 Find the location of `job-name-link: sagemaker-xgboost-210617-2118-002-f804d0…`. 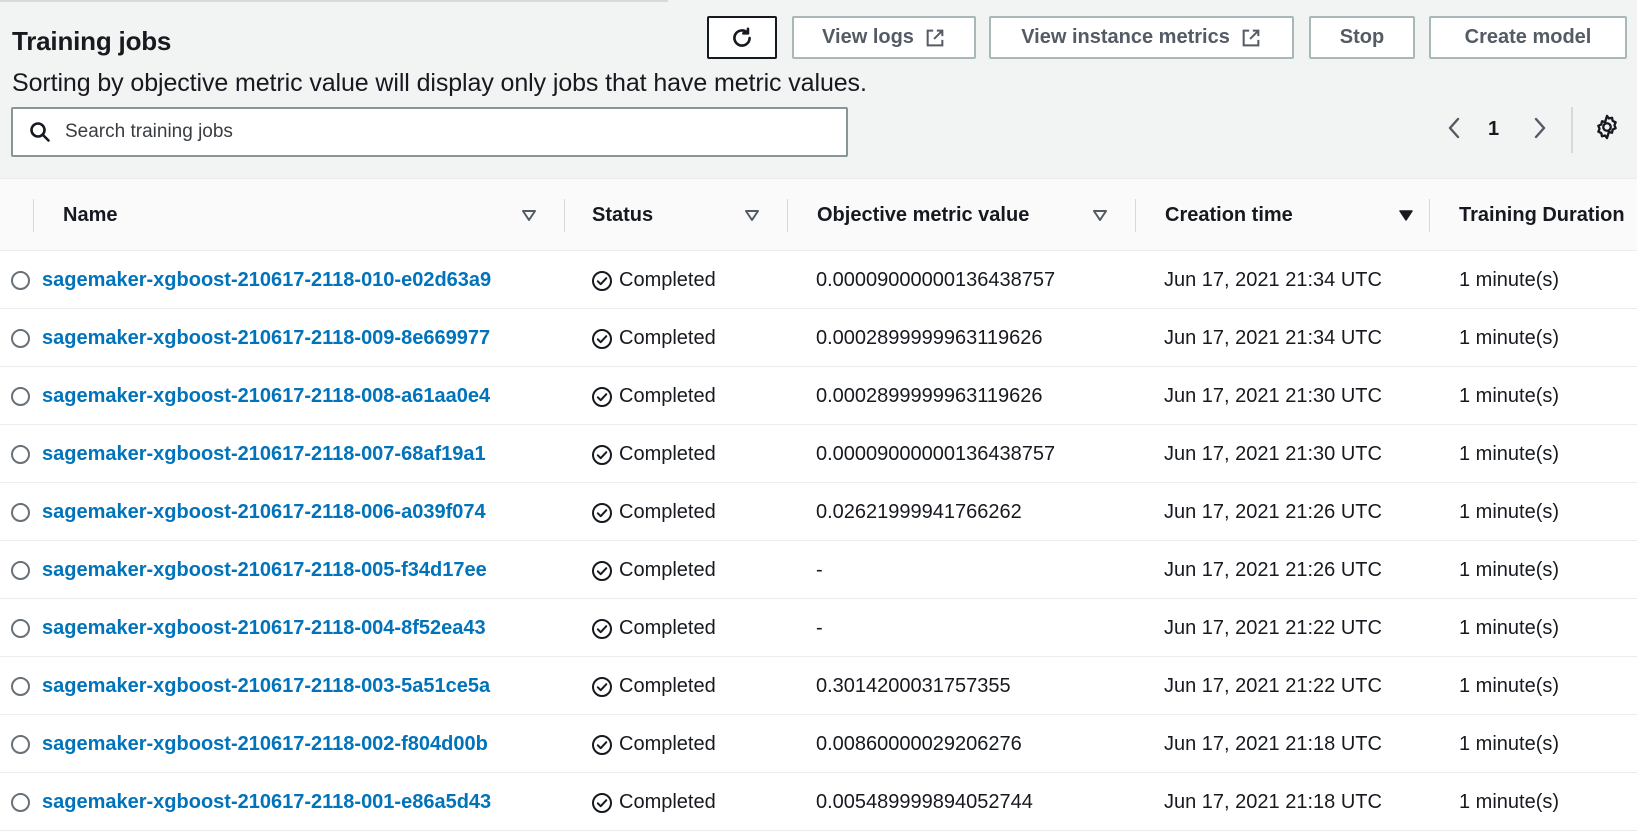

job-name-link: sagemaker-xgboost-210617-2118-002-f804d0… is located at coordinates (265, 744).